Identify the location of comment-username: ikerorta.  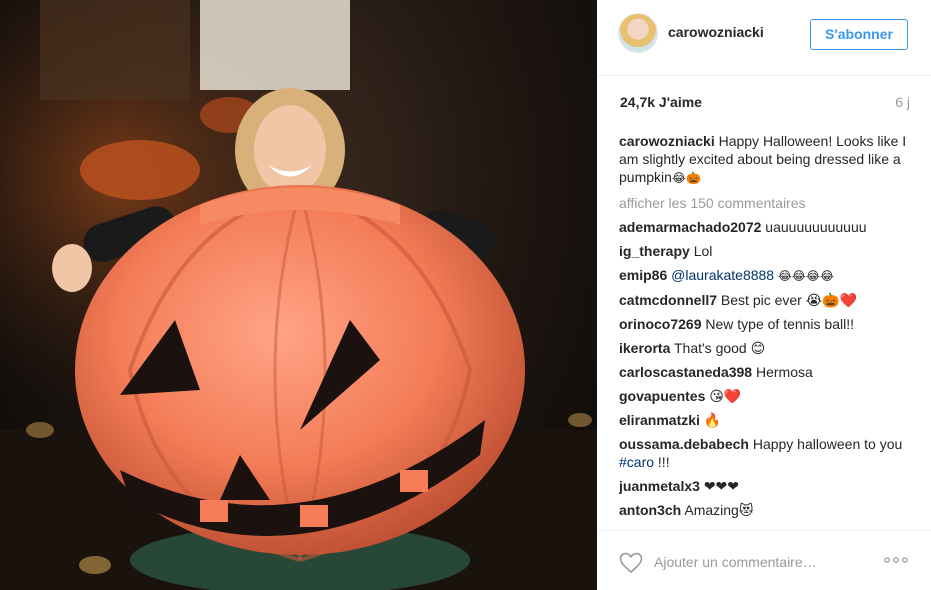
(644, 348).